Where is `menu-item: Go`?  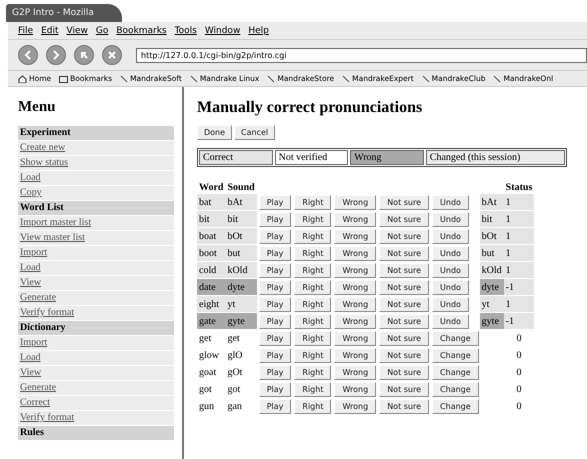 menu-item: Go is located at coordinates (102, 31).